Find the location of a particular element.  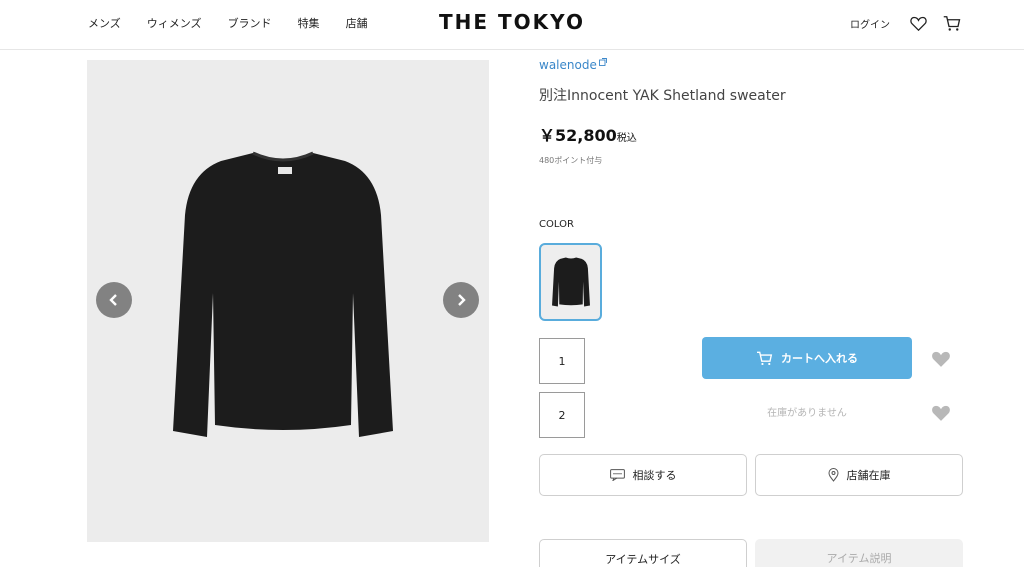

add-to-cart-label: カートへ入れる is located at coordinates (819, 358).